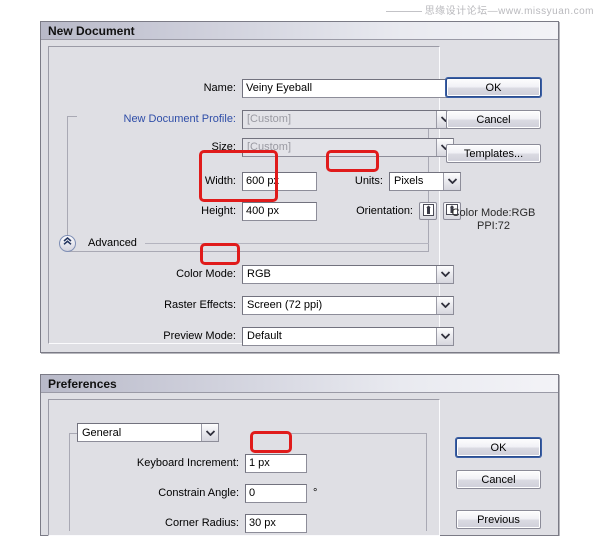  Describe the element at coordinates (384, 211) in the screenshot. I see `orientation-label: Orientation:` at that location.